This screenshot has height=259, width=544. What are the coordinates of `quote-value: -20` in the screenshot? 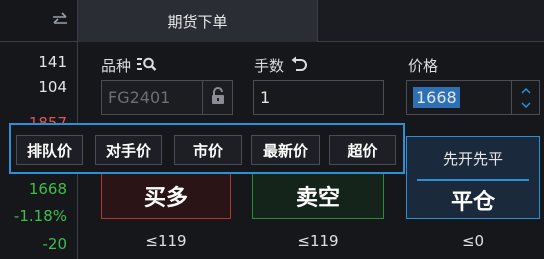 It's located at (55, 244).